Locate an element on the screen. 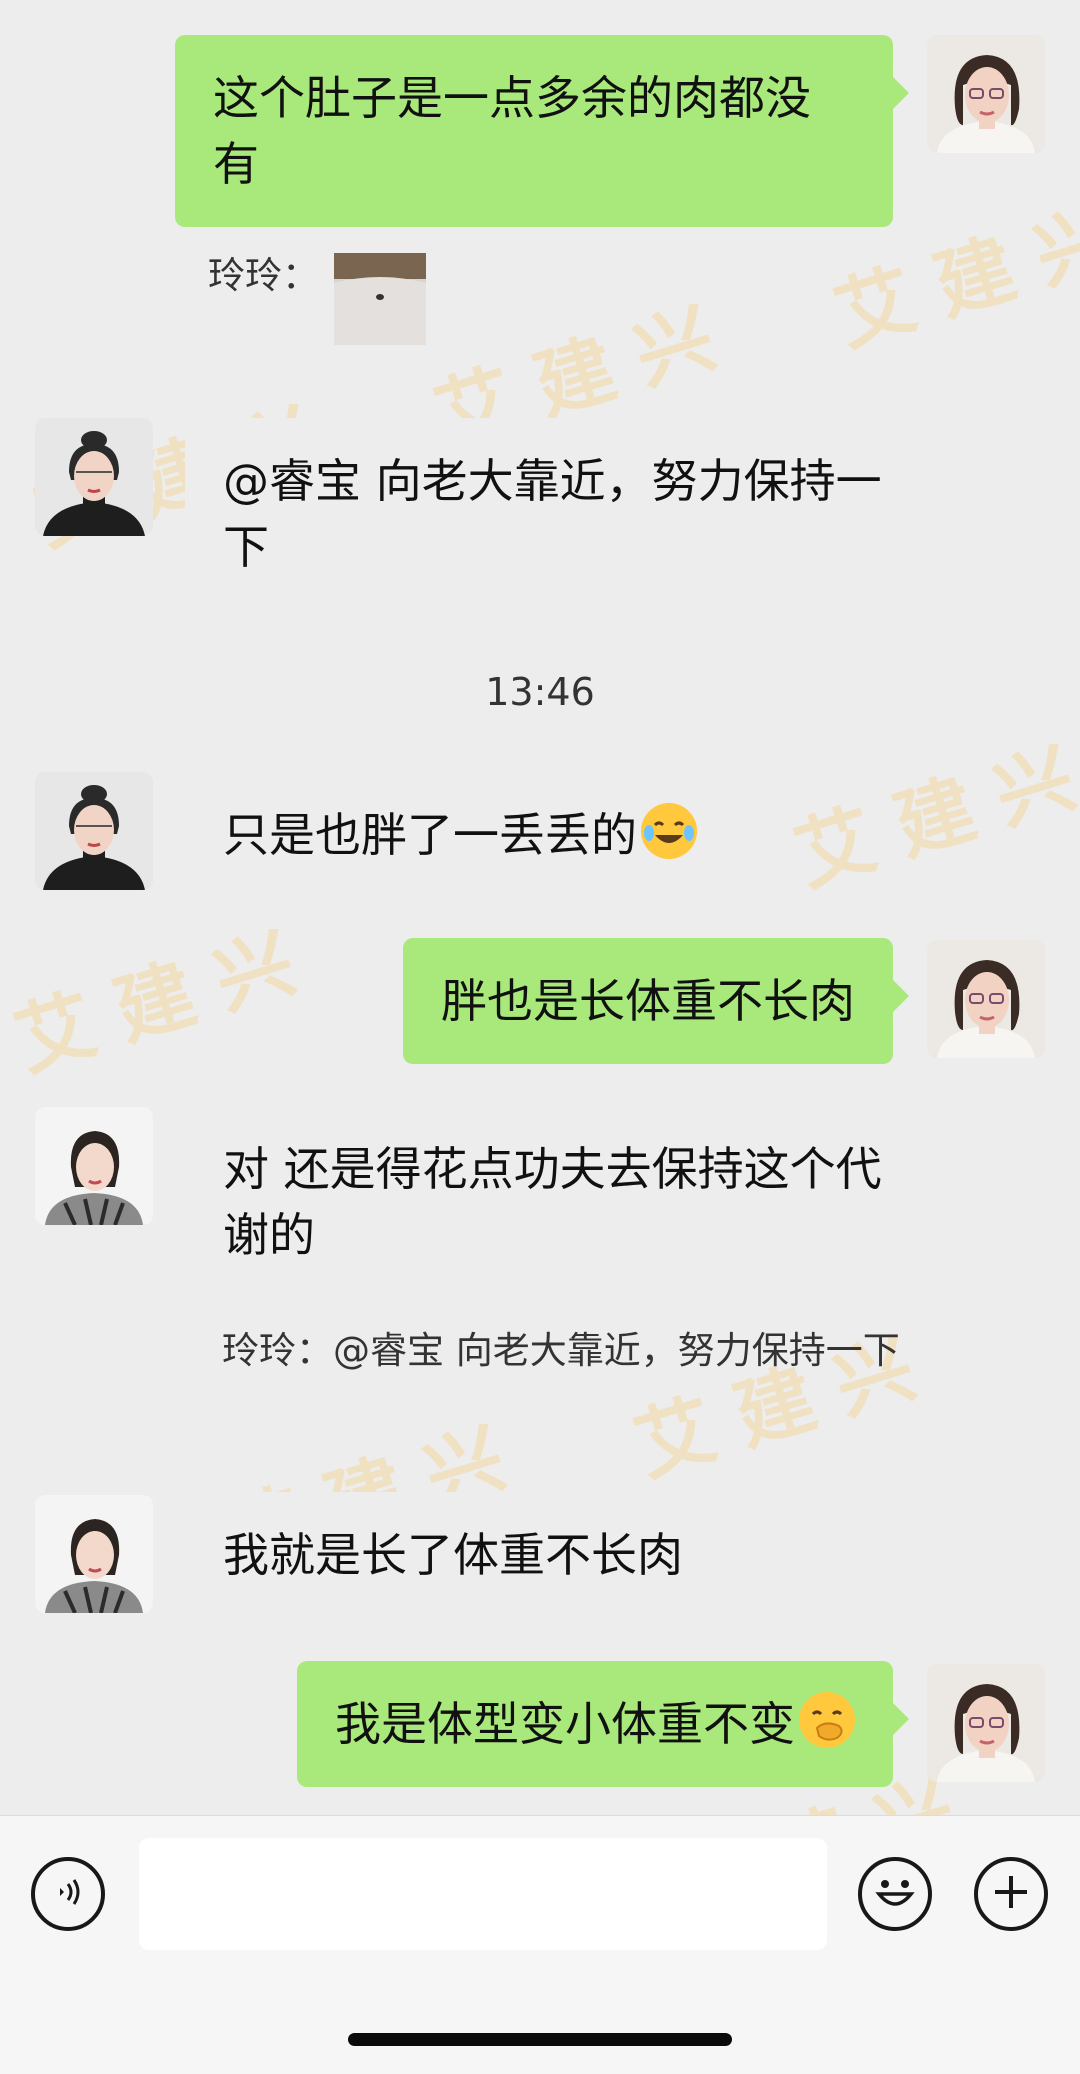 This screenshot has width=1080, height=2074. plus-icon is located at coordinates (1011, 1894).